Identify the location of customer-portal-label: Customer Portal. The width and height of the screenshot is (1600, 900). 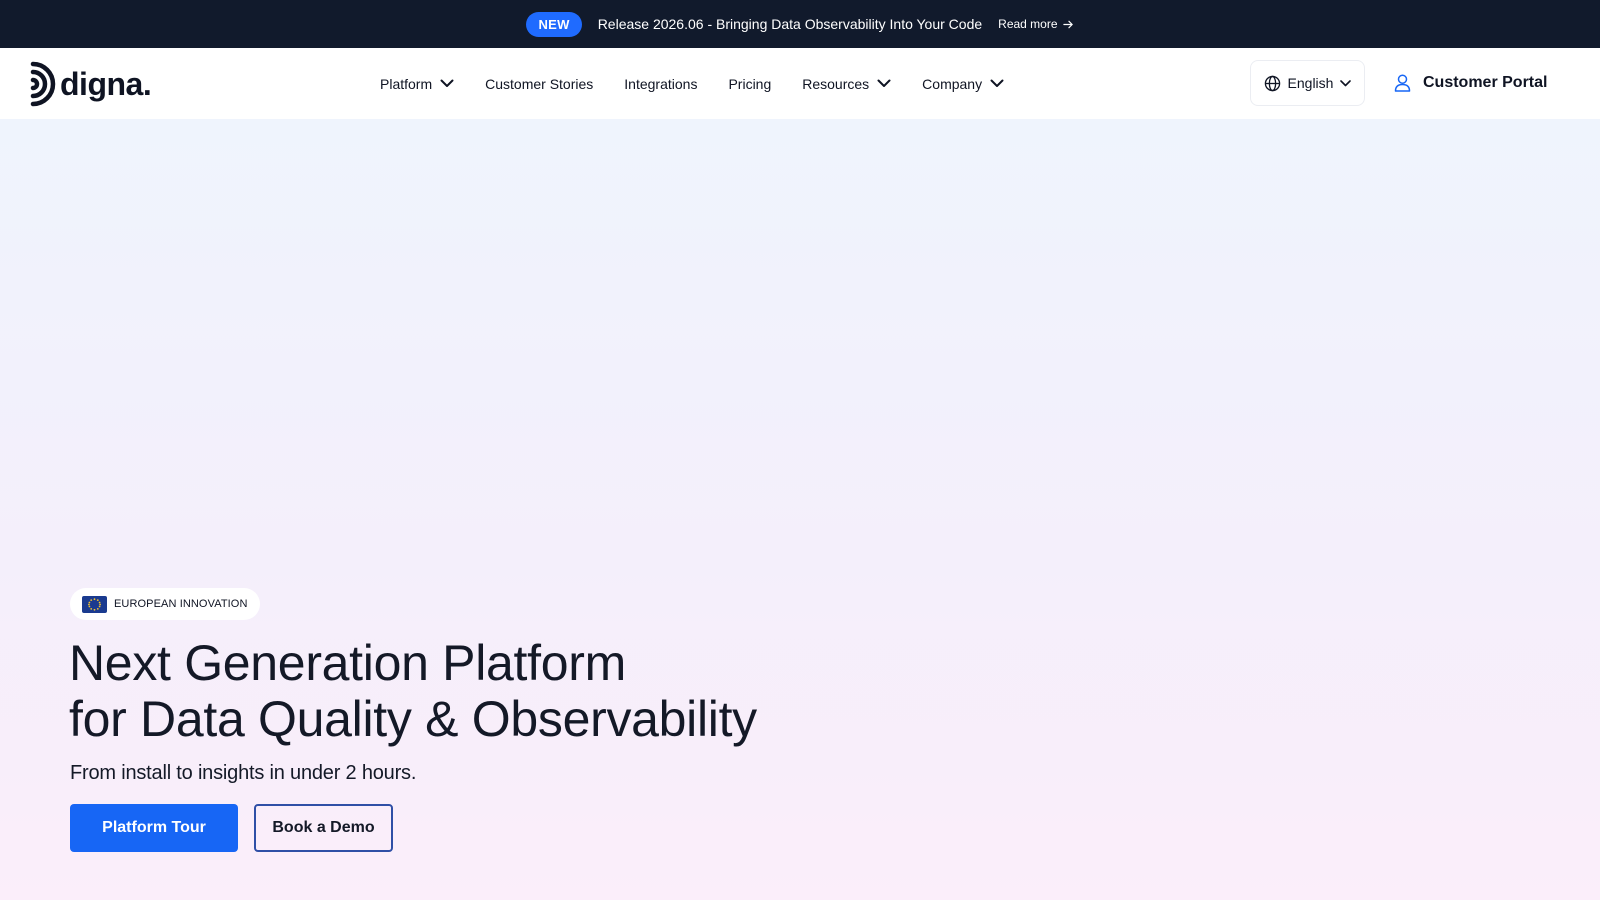
(1485, 82).